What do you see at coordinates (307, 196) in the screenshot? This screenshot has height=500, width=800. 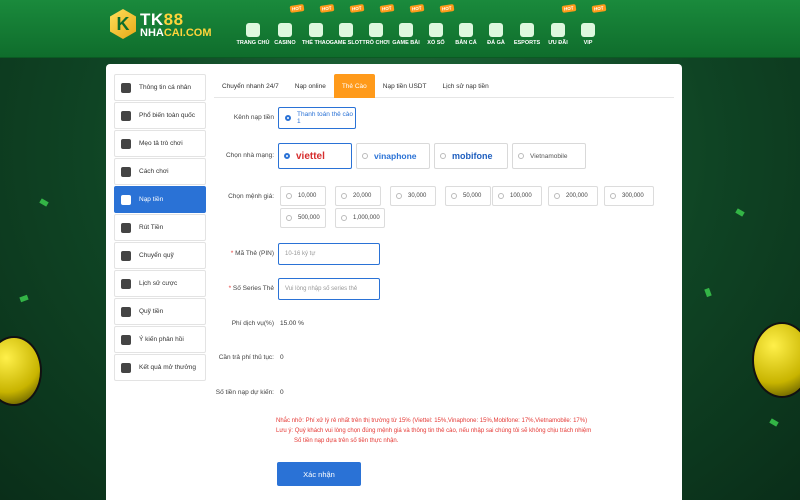 I see `amount-value: 10,000` at bounding box center [307, 196].